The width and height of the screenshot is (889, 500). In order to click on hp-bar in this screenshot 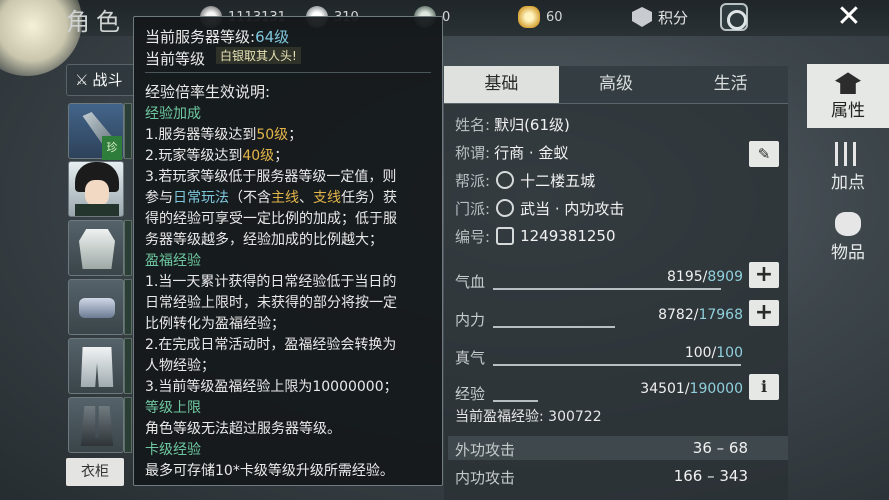, I will do `click(607, 289)`.